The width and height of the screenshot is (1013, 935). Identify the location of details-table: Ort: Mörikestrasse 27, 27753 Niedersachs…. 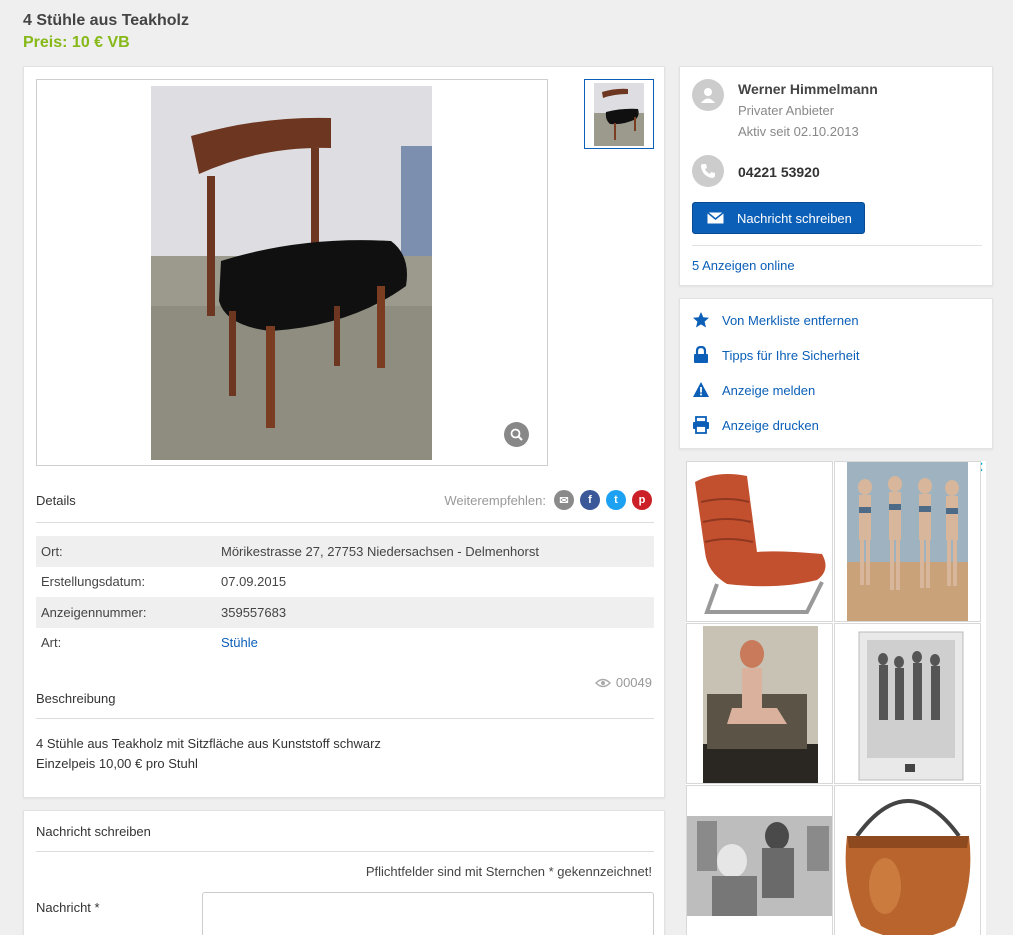
(345, 597).